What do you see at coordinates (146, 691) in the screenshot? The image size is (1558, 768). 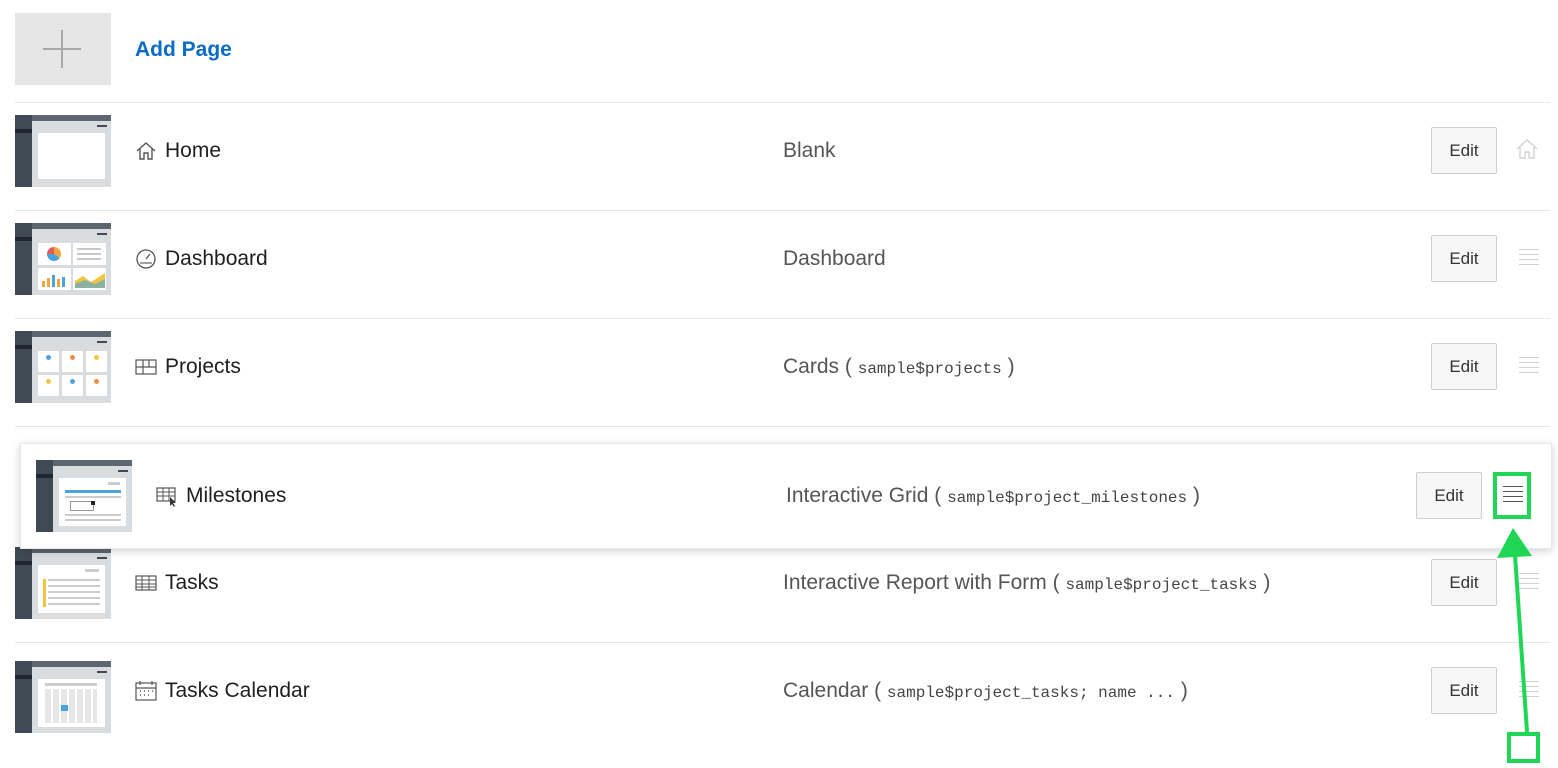 I see `calendar-icon` at bounding box center [146, 691].